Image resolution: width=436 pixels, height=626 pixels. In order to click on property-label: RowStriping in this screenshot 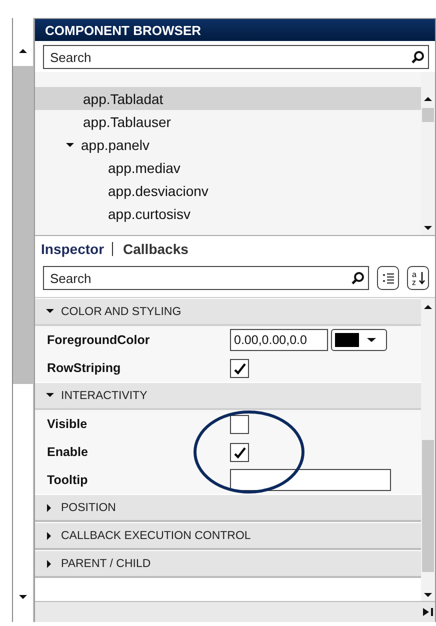, I will do `click(84, 368)`.